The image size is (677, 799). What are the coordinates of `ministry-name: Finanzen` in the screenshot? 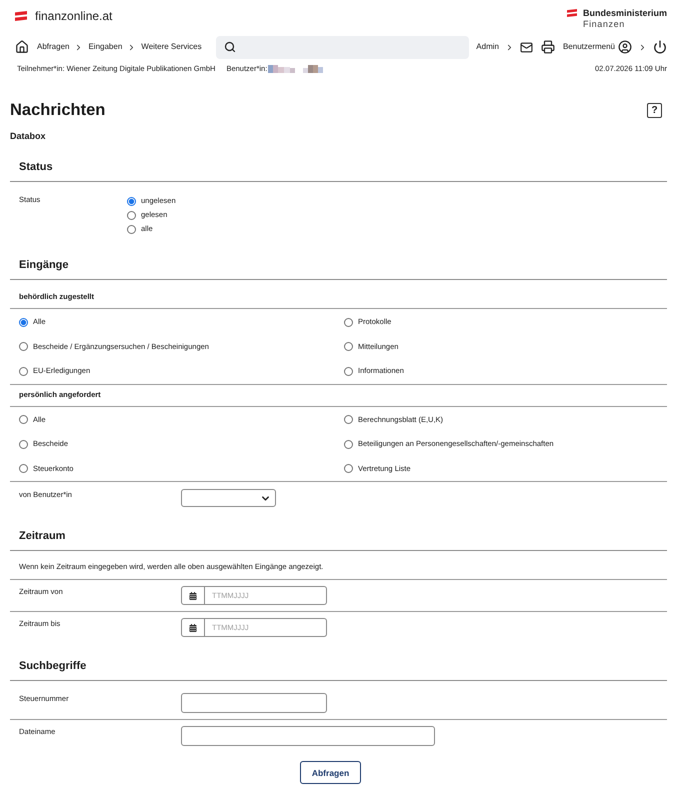 It's located at (603, 24).